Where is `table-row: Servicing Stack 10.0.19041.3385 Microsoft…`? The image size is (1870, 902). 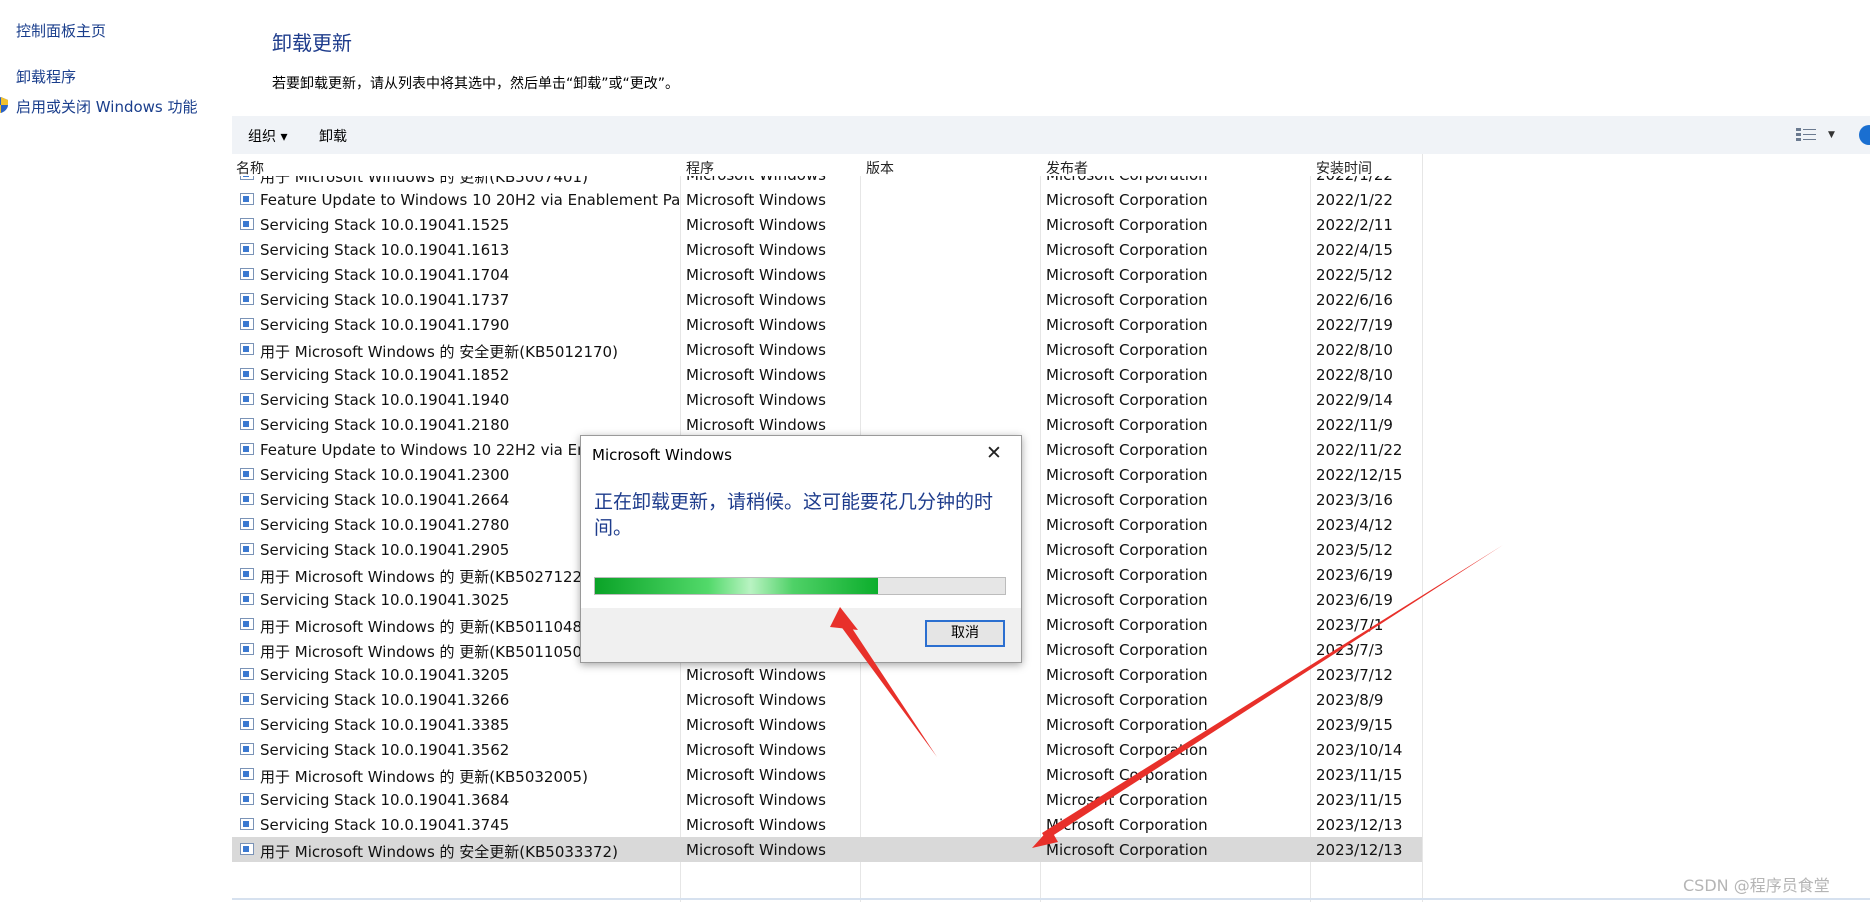 table-row: Servicing Stack 10.0.19041.3385 Microsoft… is located at coordinates (827, 724).